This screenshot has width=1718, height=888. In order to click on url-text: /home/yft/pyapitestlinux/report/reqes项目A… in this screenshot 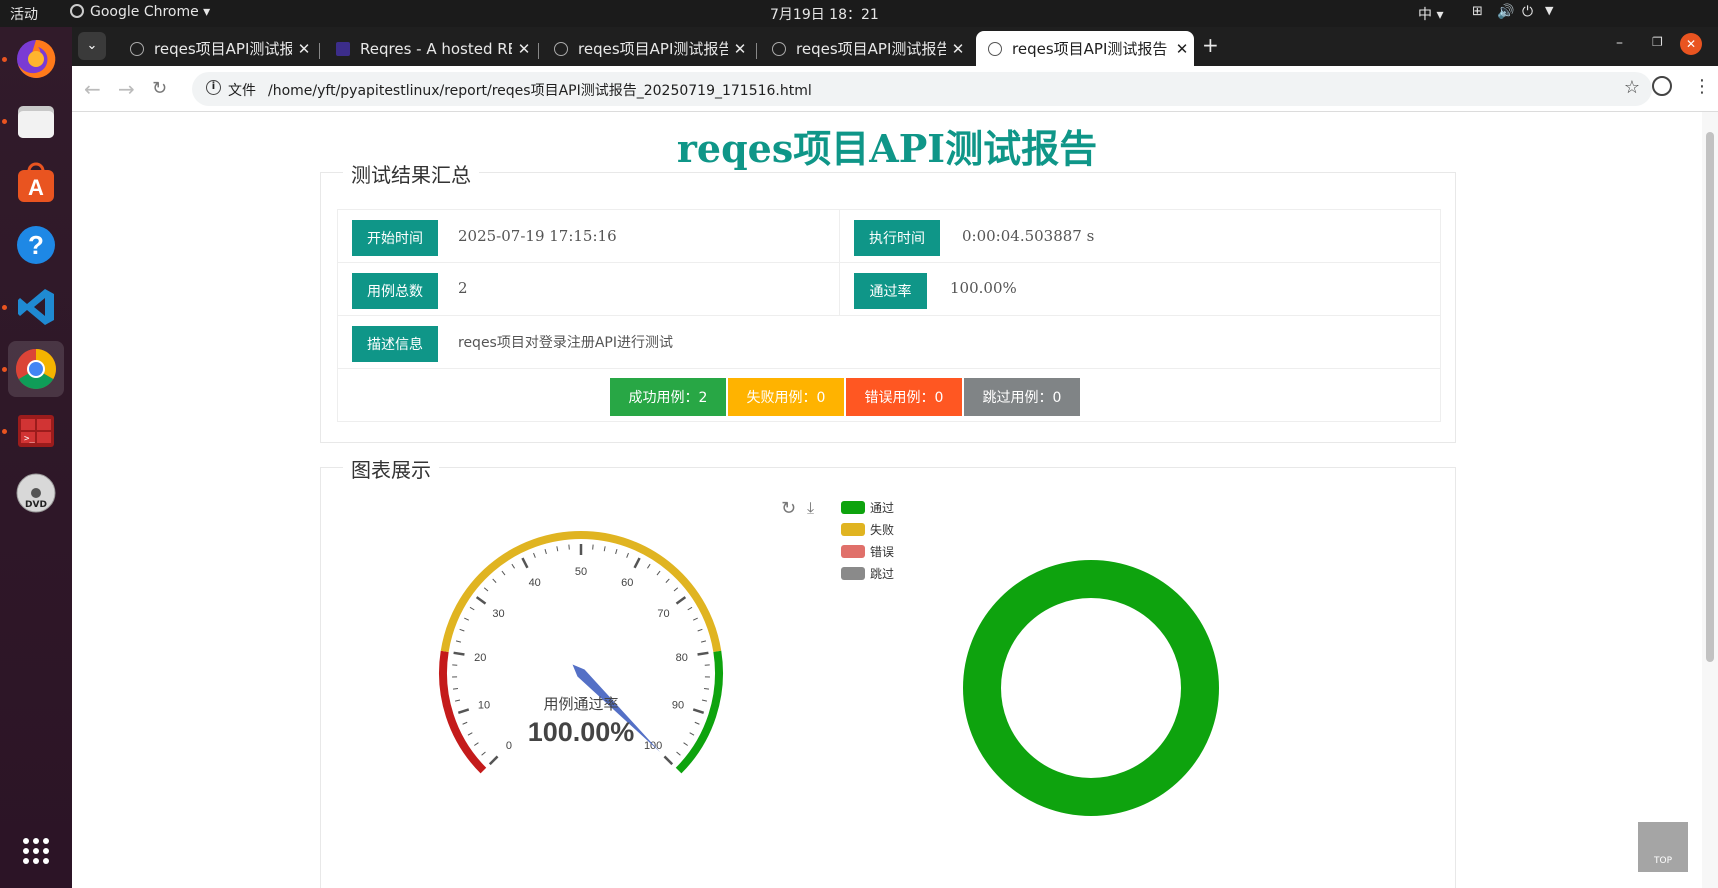, I will do `click(540, 90)`.